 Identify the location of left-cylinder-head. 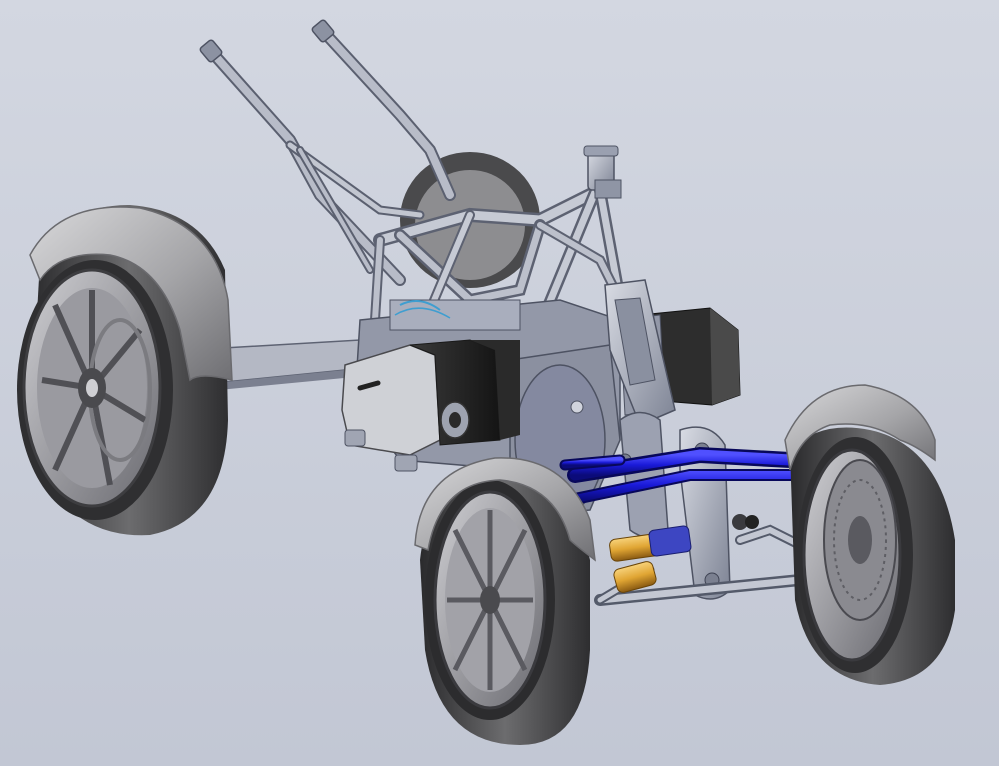
(430, 397).